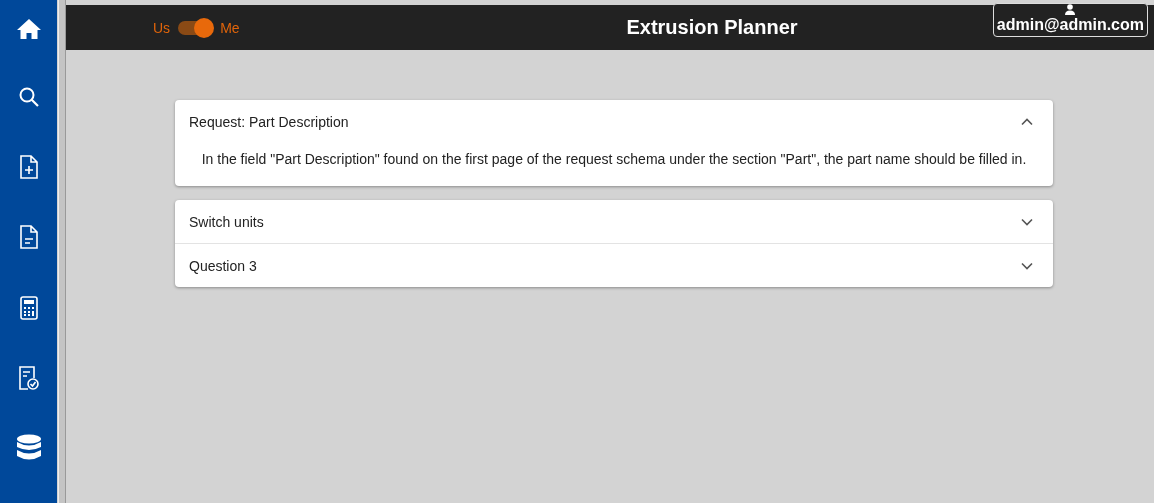 The image size is (1154, 503). Describe the element at coordinates (1070, 20) in the screenshot. I see `user-button: admin@admin.com` at that location.